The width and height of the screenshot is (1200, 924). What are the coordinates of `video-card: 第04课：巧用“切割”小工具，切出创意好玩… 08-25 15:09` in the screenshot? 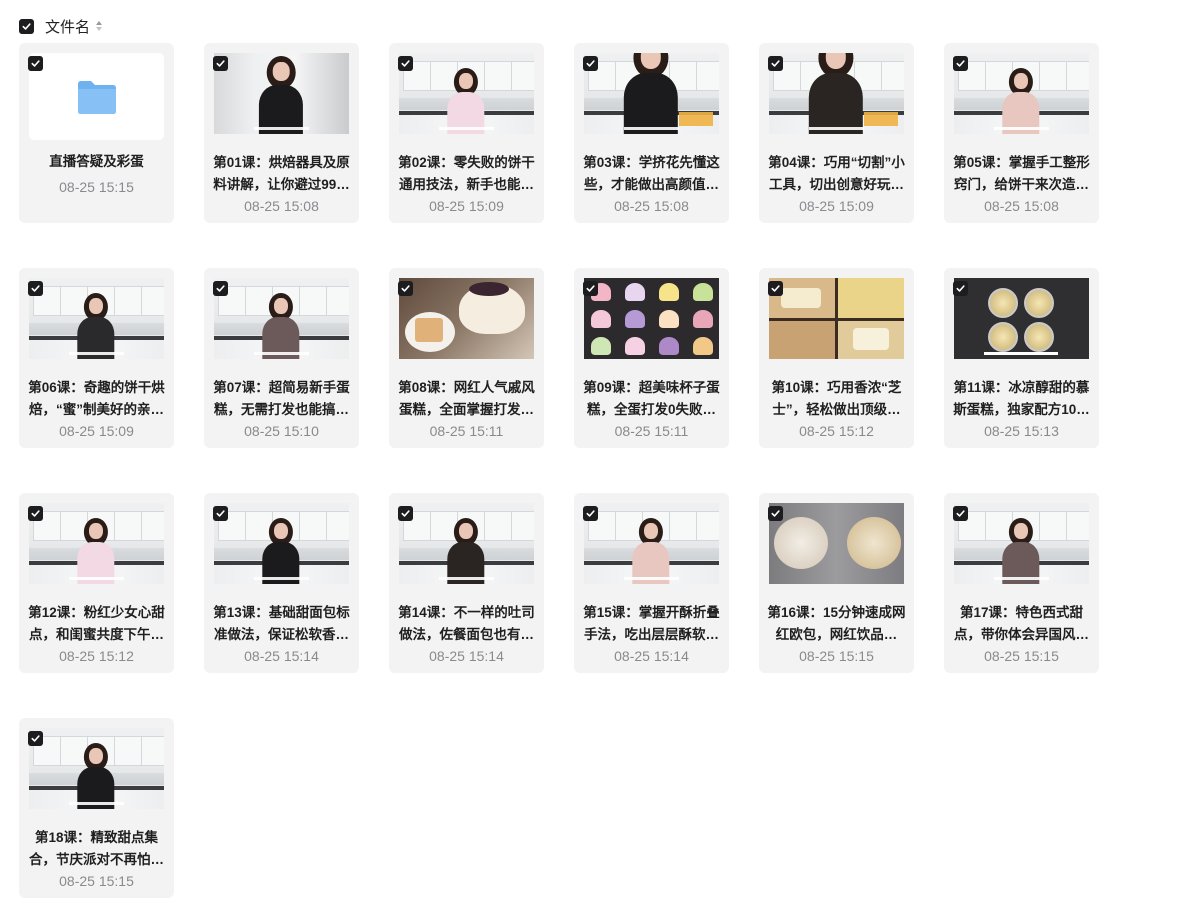 It's located at (836, 133).